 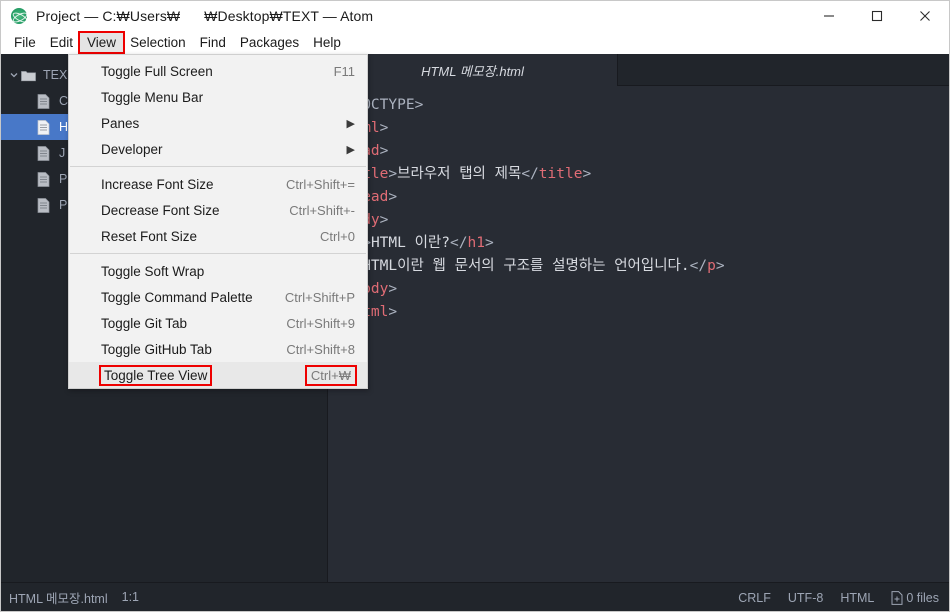 I want to click on code-token-tag: h1, so click(x=476, y=243).